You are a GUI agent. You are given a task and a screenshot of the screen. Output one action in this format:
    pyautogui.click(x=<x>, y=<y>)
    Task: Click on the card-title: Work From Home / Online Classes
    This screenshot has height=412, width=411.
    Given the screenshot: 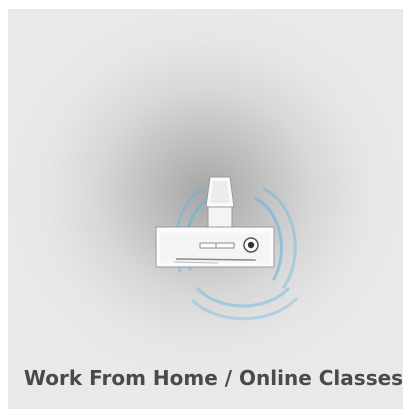 What is the action you would take?
    pyautogui.click(x=213, y=378)
    